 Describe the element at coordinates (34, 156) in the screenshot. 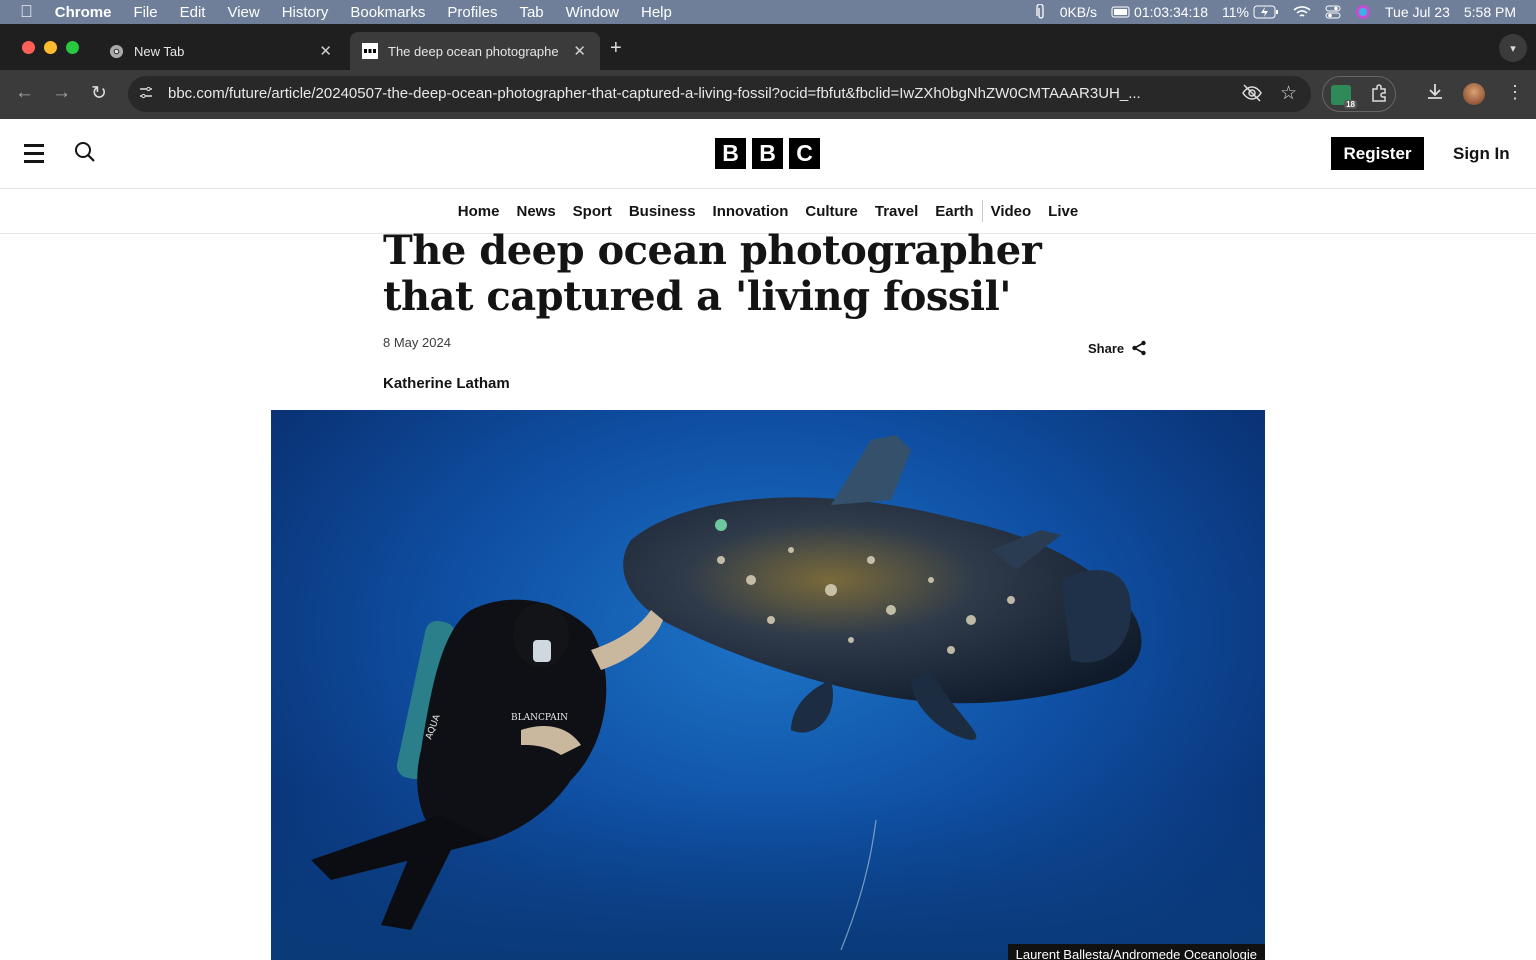

I see `hamburger-menu-icon` at that location.